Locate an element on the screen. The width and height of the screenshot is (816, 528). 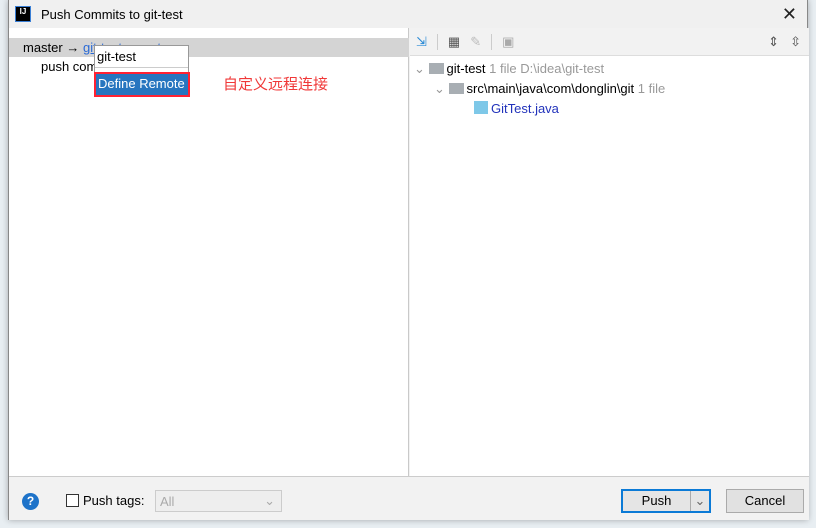
cancel-button: Cancel is located at coordinates (765, 501).